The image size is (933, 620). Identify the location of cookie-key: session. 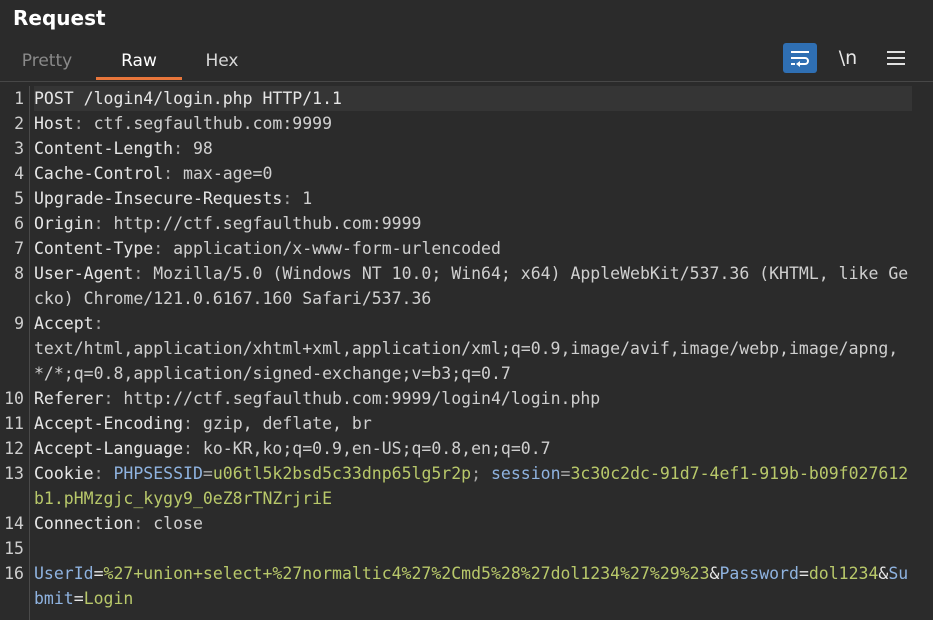
(525, 473).